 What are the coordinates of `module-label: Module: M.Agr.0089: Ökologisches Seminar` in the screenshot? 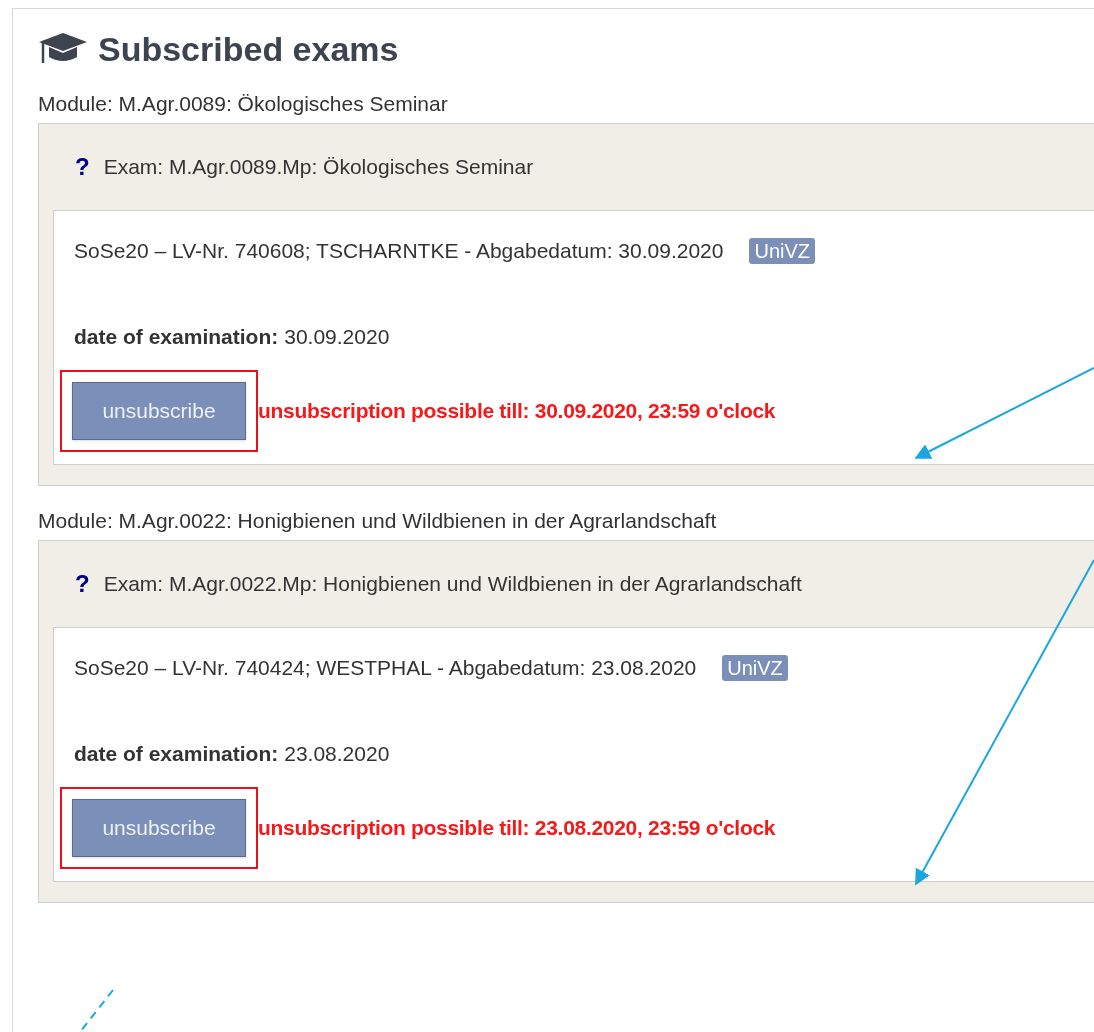 It's located at (243, 104).